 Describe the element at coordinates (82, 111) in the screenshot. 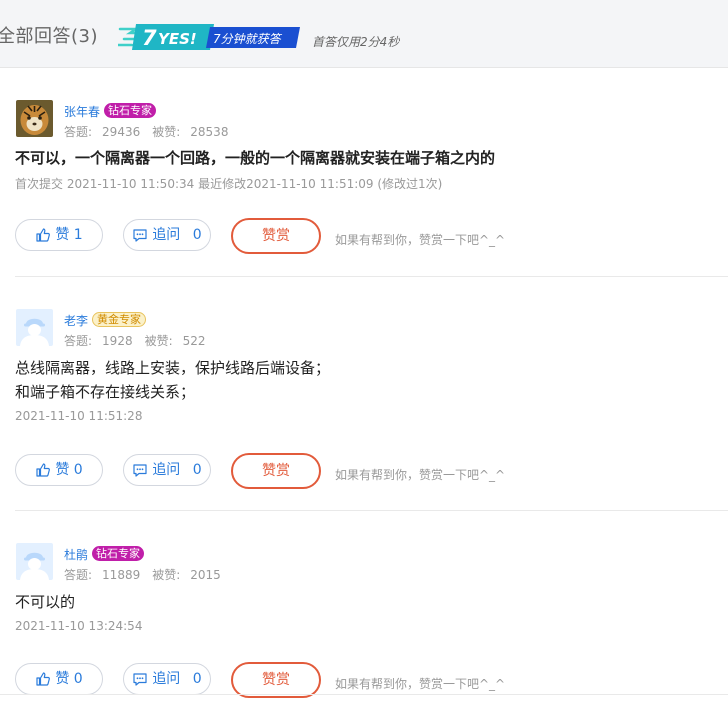

I see `user-name: 张年春` at that location.